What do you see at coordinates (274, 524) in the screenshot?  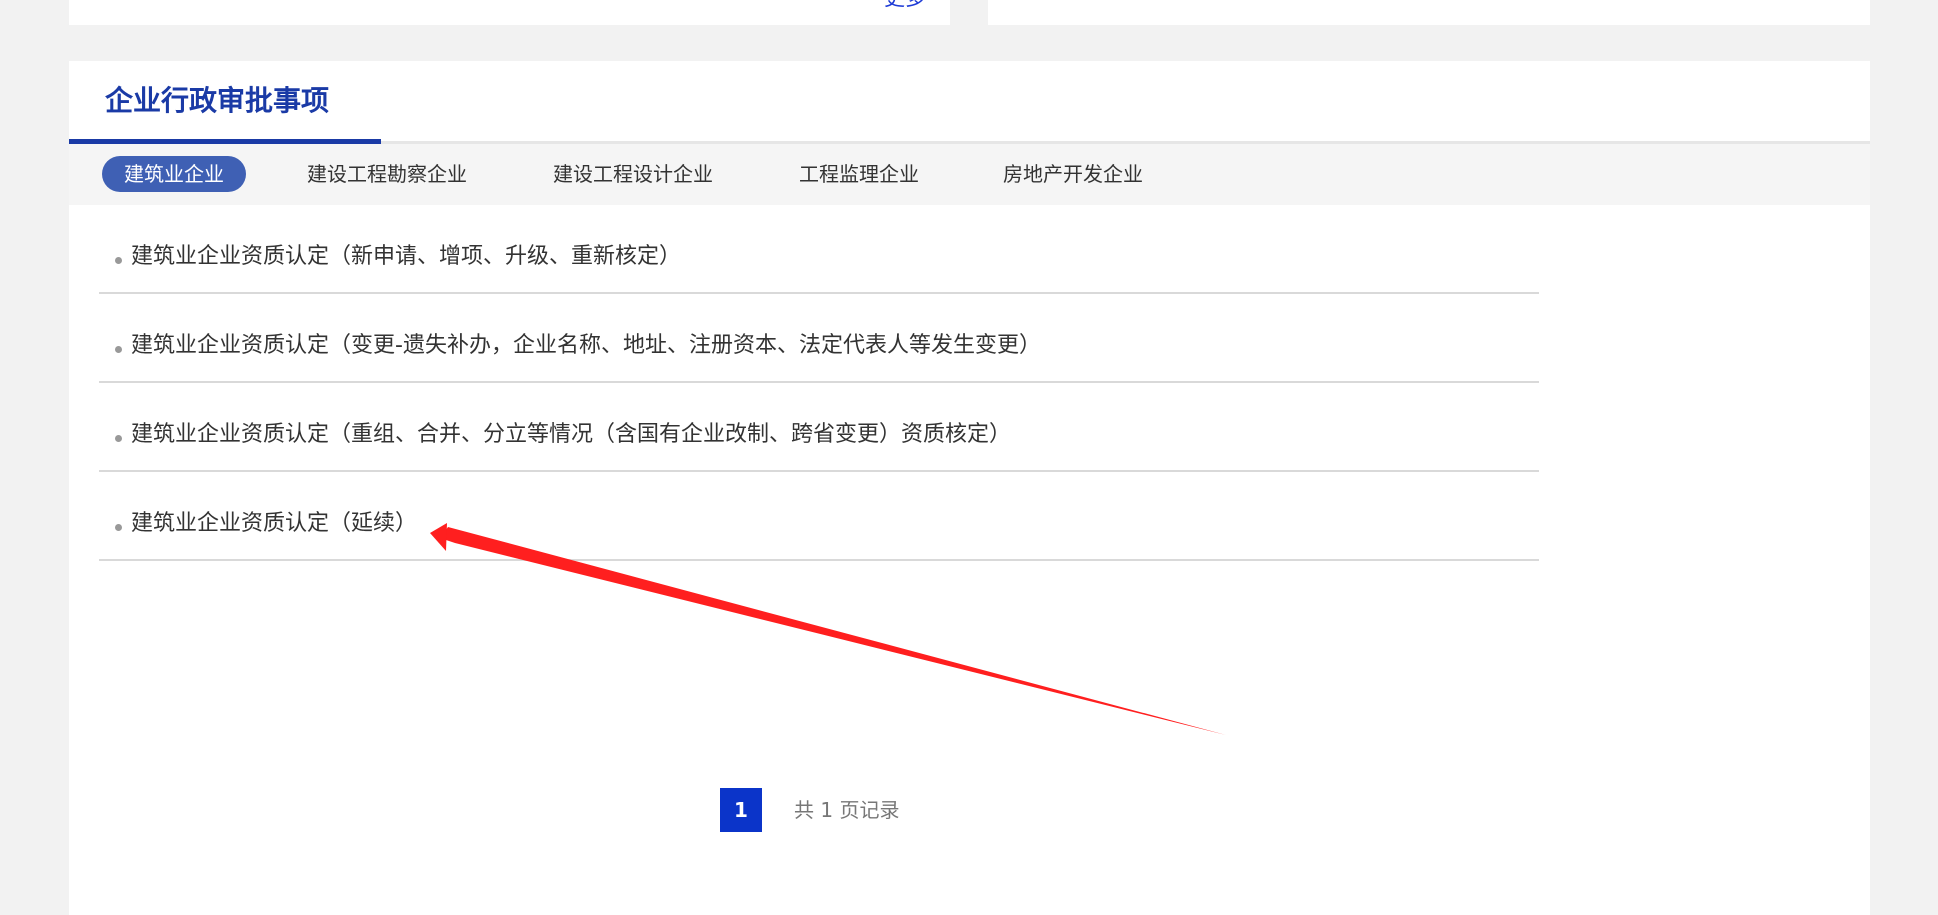 I see `list-item-text: 建筑业企业资质认定（延续）` at bounding box center [274, 524].